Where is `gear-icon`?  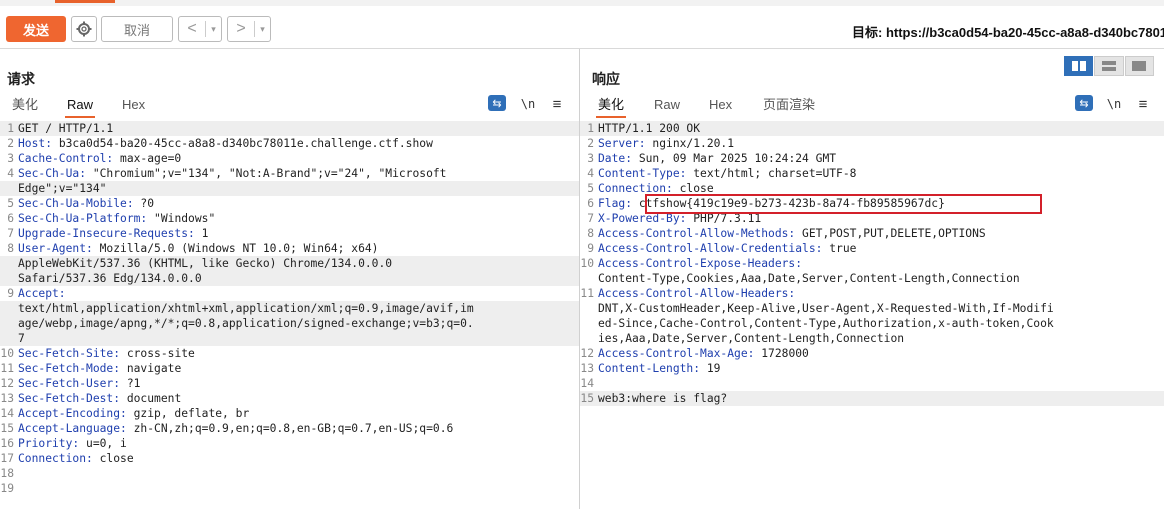
gear-icon is located at coordinates (84, 29).